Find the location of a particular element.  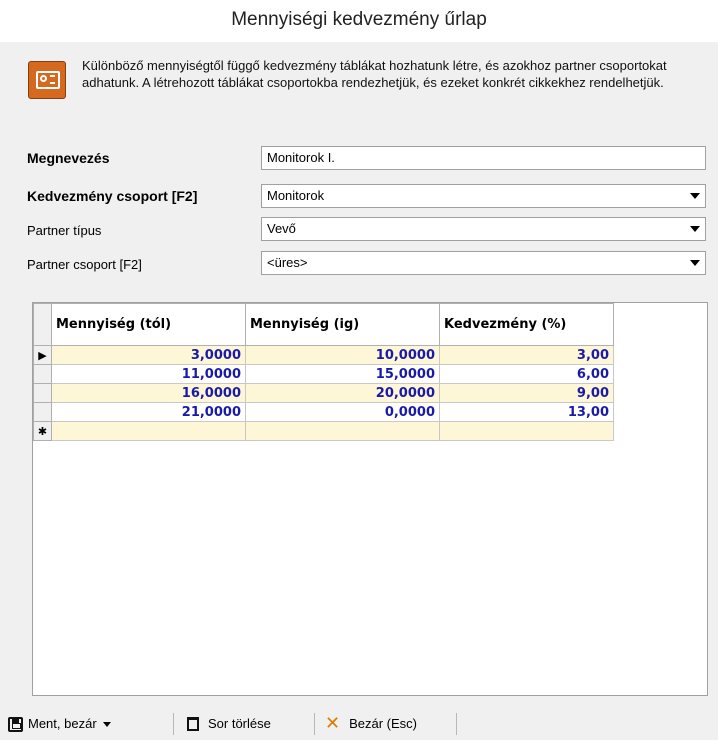

new-row: ✱ is located at coordinates (323, 431).